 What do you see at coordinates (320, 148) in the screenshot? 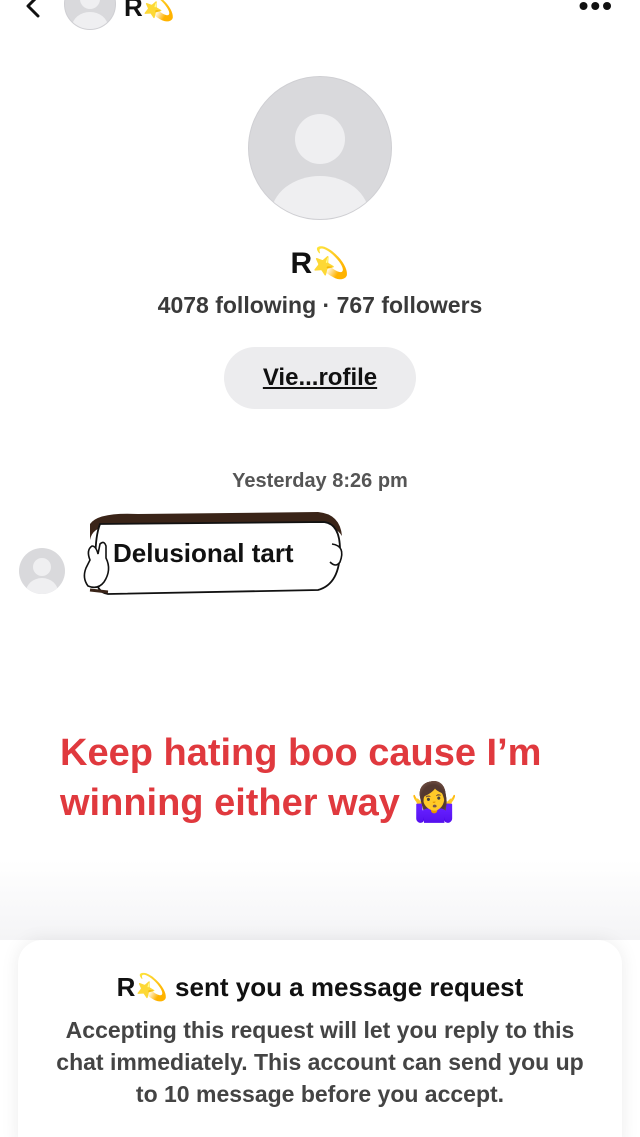
I see `profile-avatar` at bounding box center [320, 148].